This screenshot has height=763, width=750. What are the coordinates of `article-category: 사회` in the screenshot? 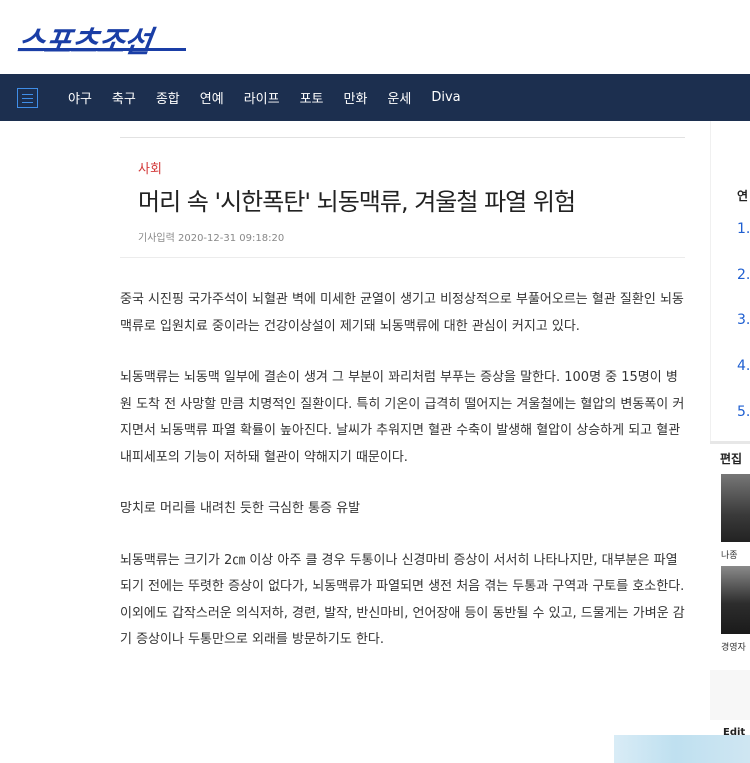 It's located at (150, 167).